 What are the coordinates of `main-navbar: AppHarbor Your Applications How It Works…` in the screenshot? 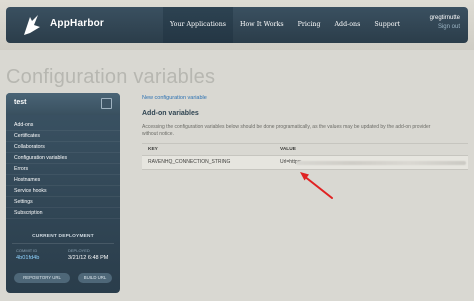 It's located at (237, 25).